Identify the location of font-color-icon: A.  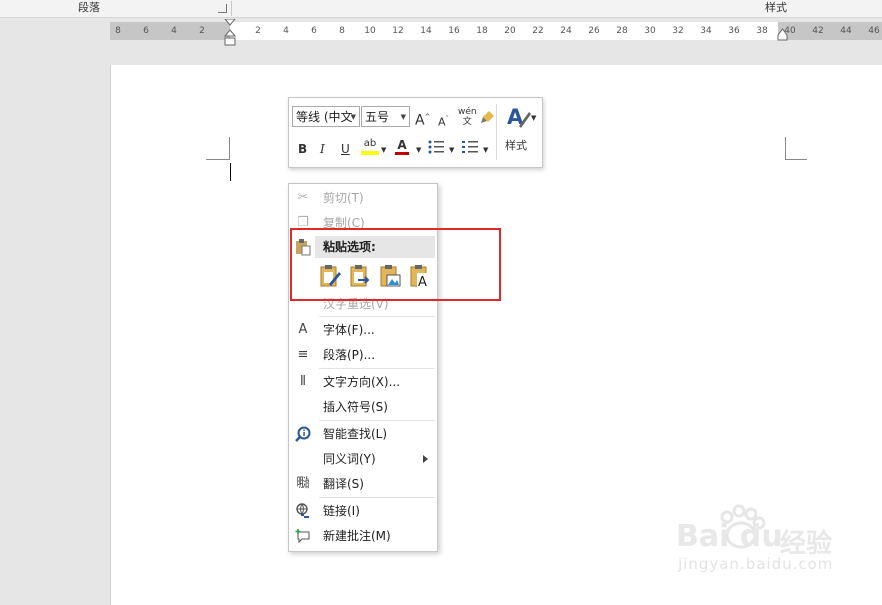
(402, 146).